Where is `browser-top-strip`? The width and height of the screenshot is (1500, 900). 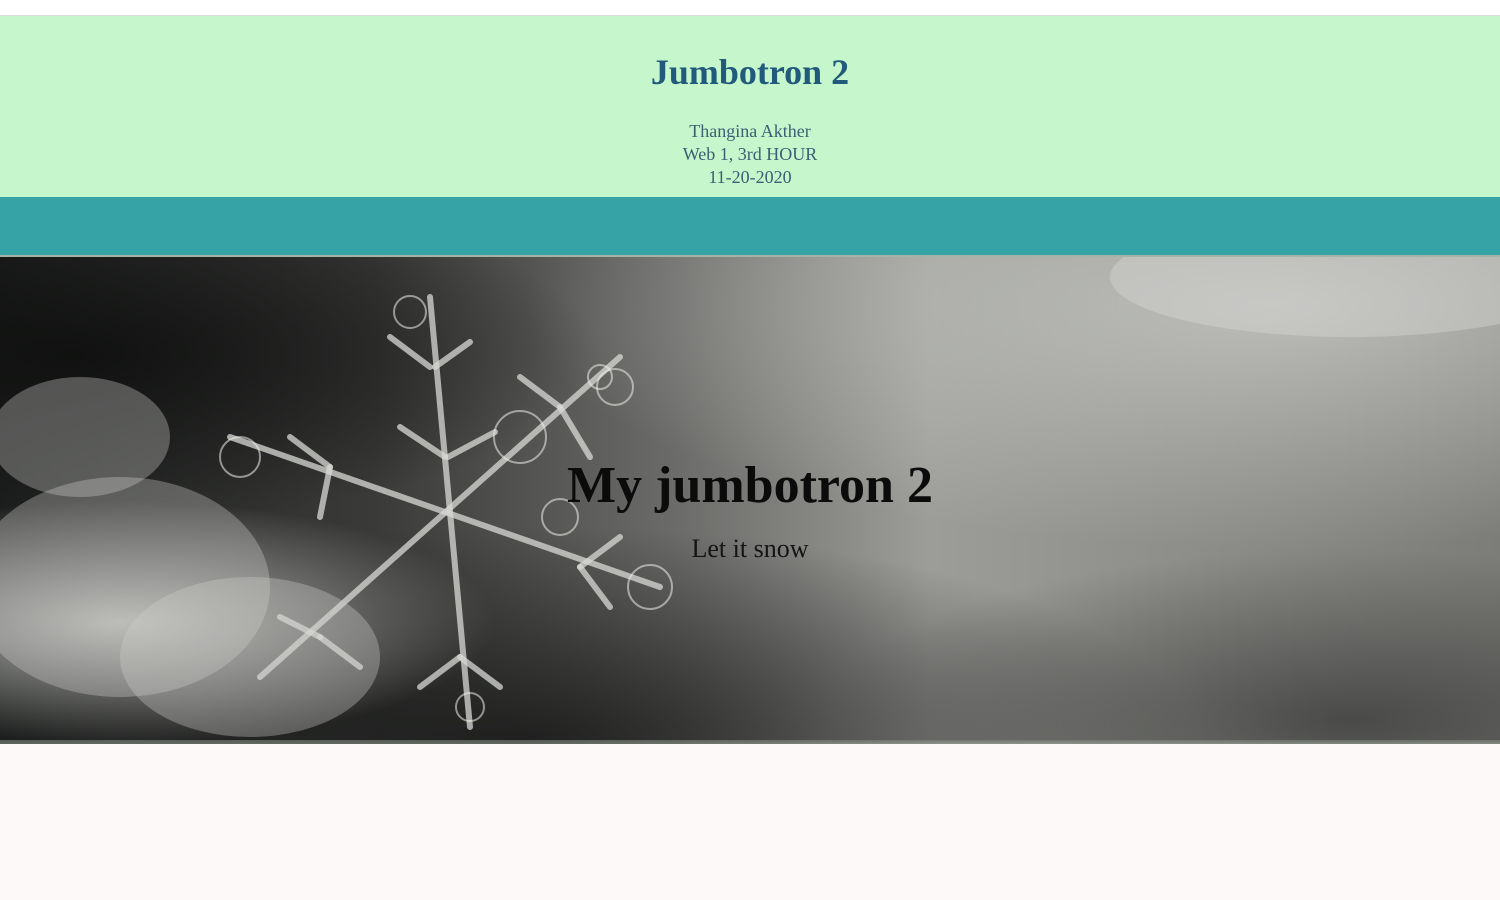 browser-top-strip is located at coordinates (750, 8).